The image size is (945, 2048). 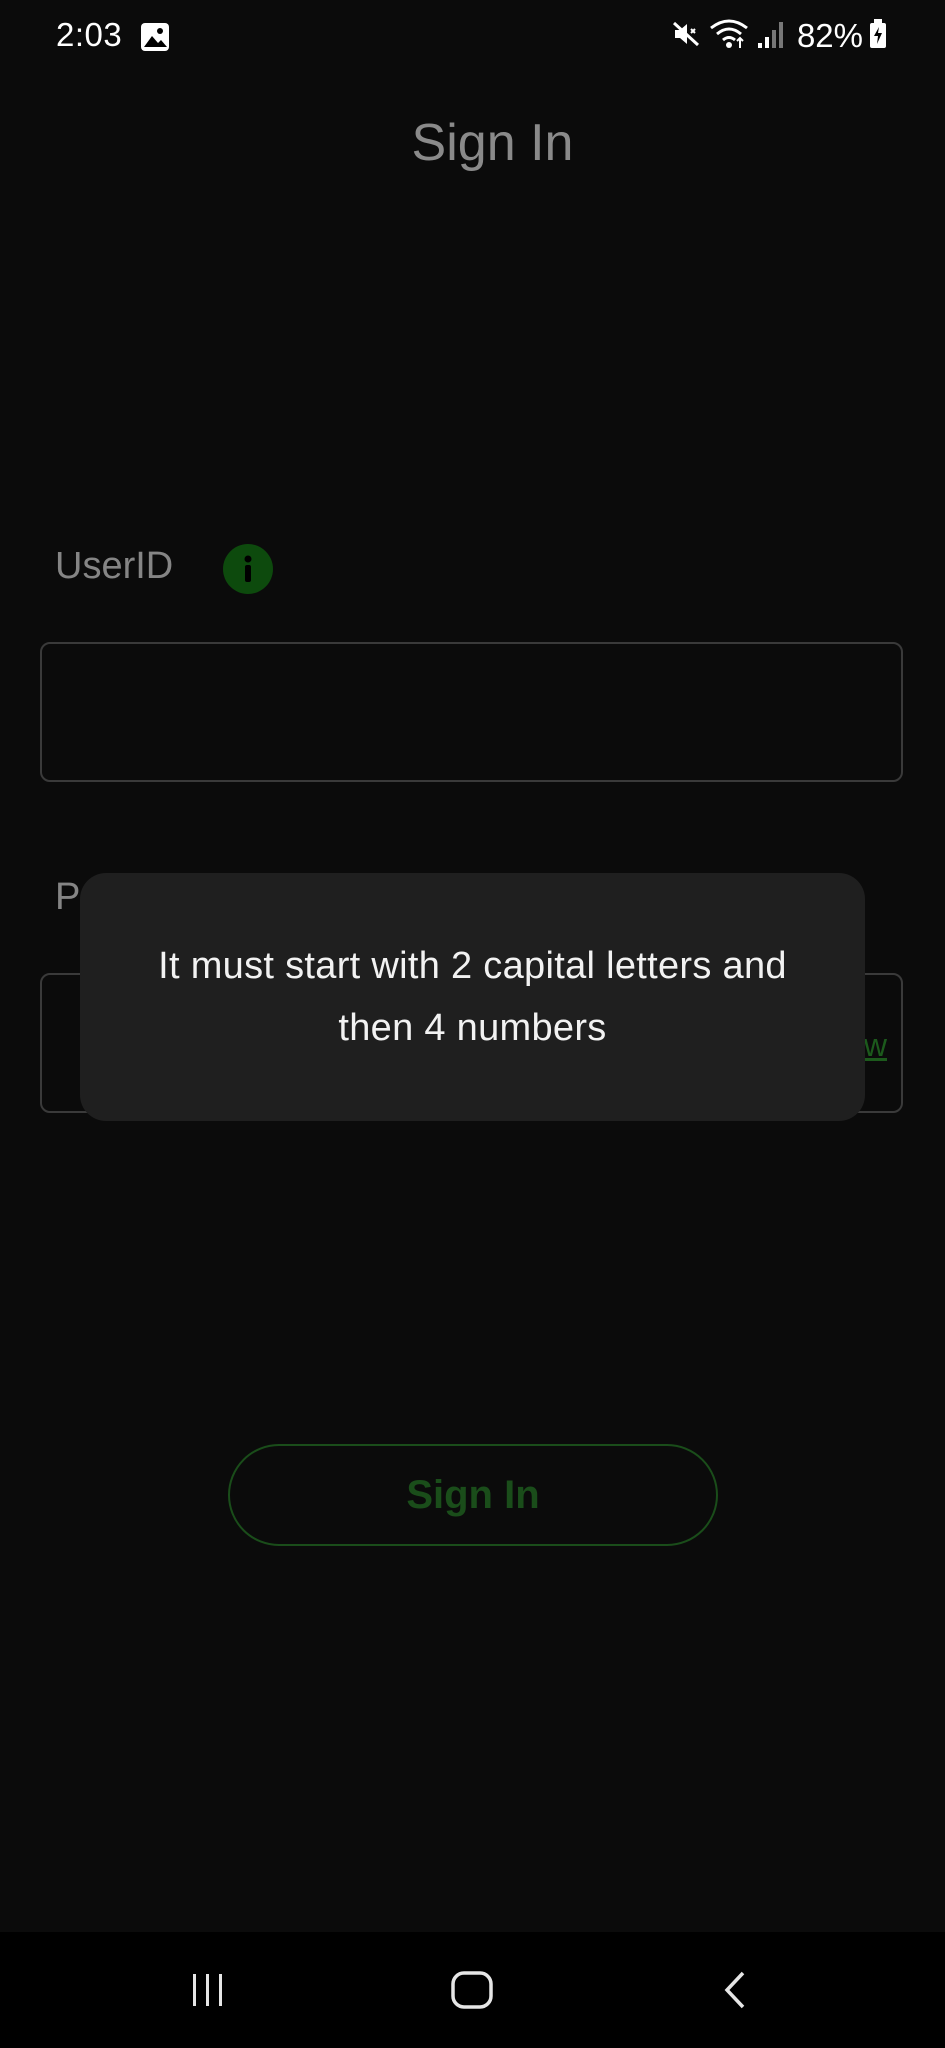 What do you see at coordinates (248, 569) in the screenshot?
I see `info-icon` at bounding box center [248, 569].